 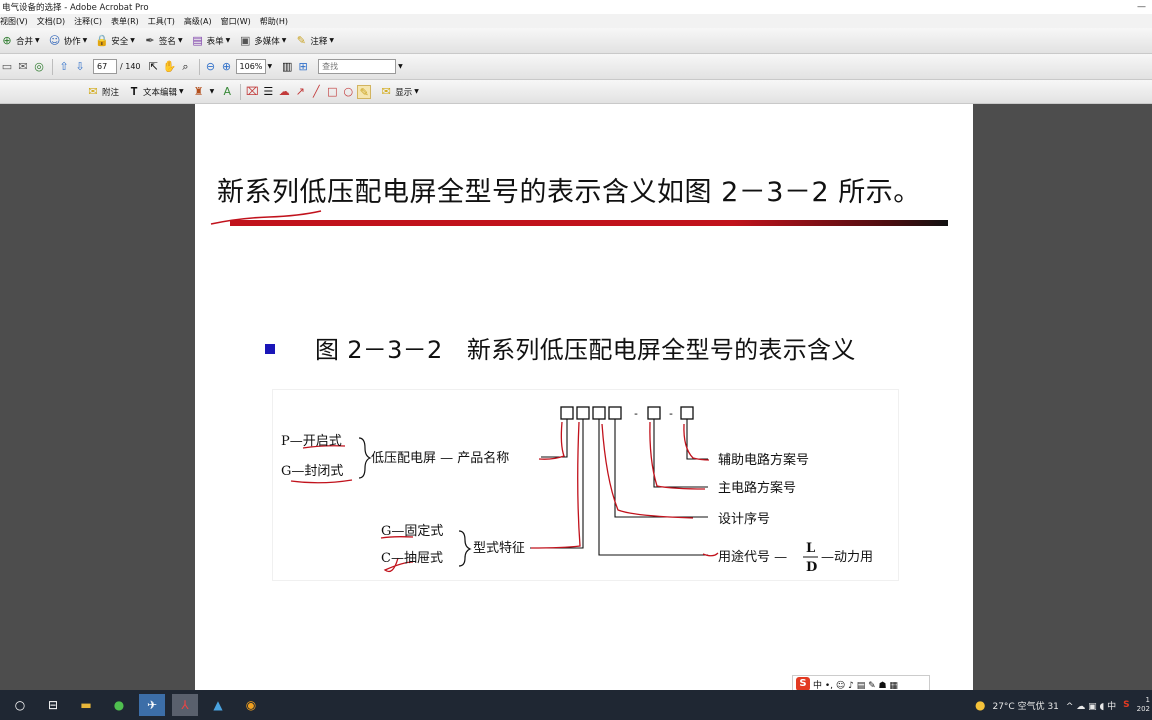 What do you see at coordinates (357, 66) in the screenshot?
I see `search-input: 查找` at bounding box center [357, 66].